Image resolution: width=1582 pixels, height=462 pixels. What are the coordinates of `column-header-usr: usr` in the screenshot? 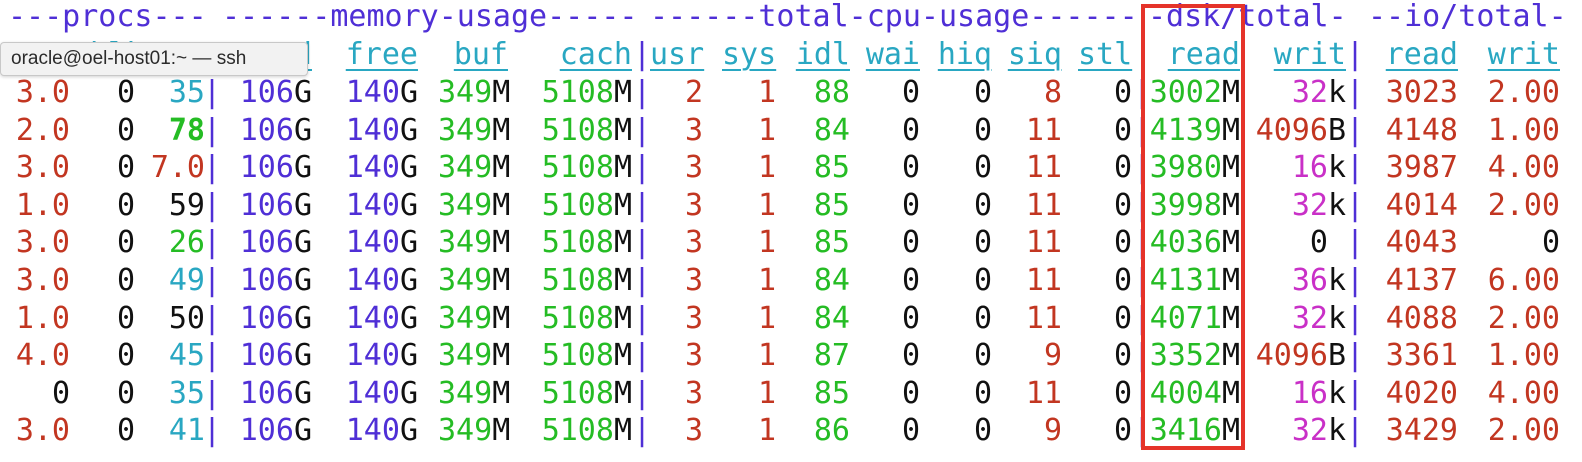 It's located at (677, 54).